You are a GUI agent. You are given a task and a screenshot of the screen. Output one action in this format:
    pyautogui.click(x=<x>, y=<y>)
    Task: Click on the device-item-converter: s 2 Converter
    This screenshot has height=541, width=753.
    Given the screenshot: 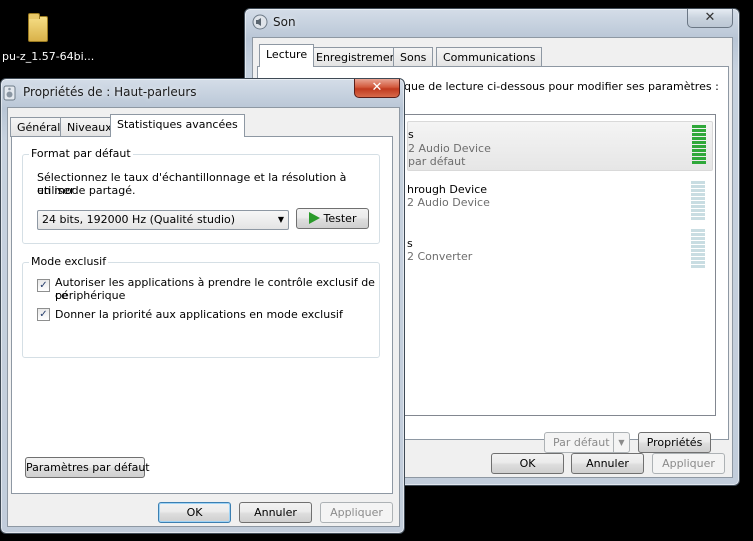 What is the action you would take?
    pyautogui.click(x=560, y=254)
    